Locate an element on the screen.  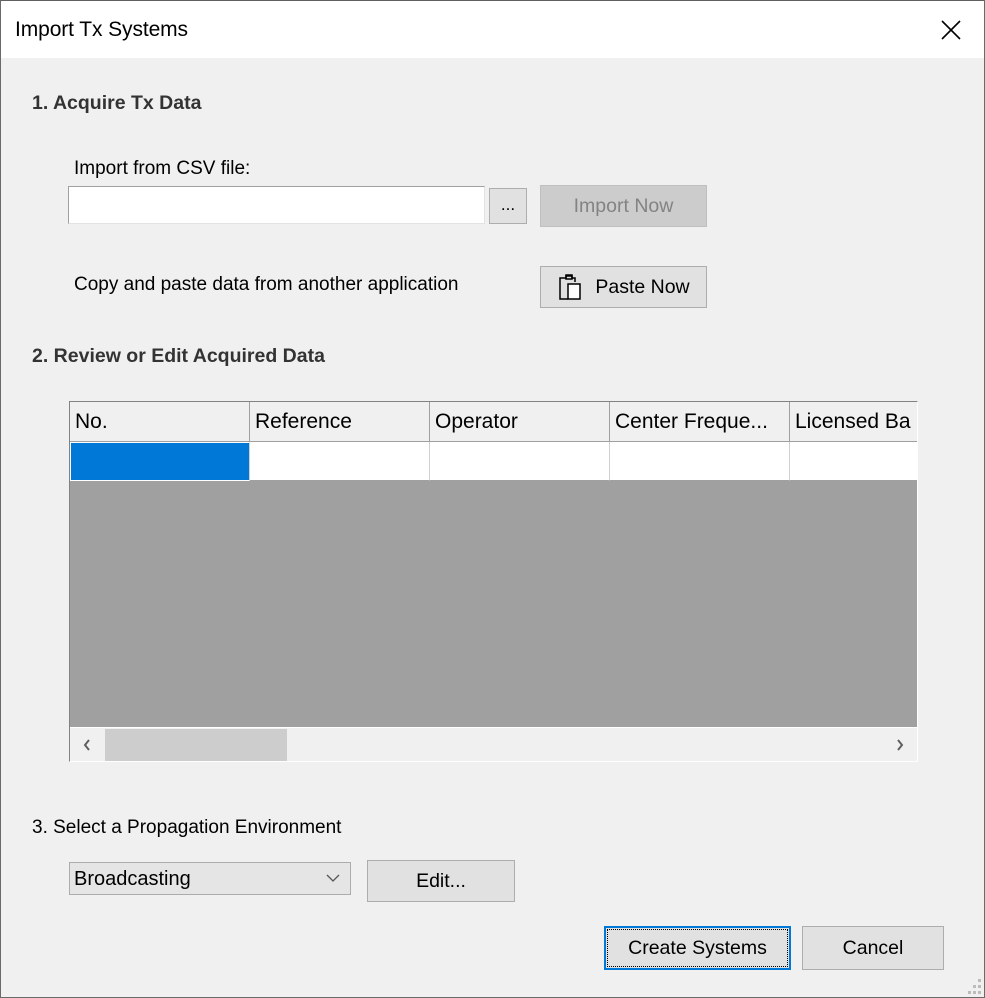
column-header-licensed-bandwidth: Licensed Ba is located at coordinates (853, 422).